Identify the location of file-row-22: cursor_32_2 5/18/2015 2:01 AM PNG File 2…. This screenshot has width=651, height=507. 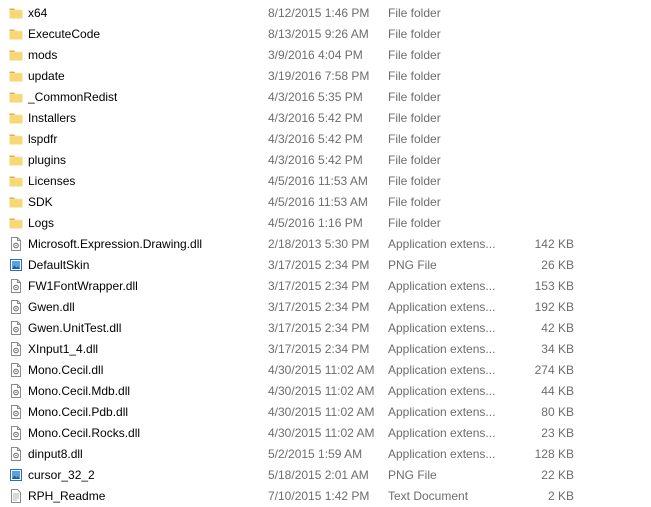
(325, 475).